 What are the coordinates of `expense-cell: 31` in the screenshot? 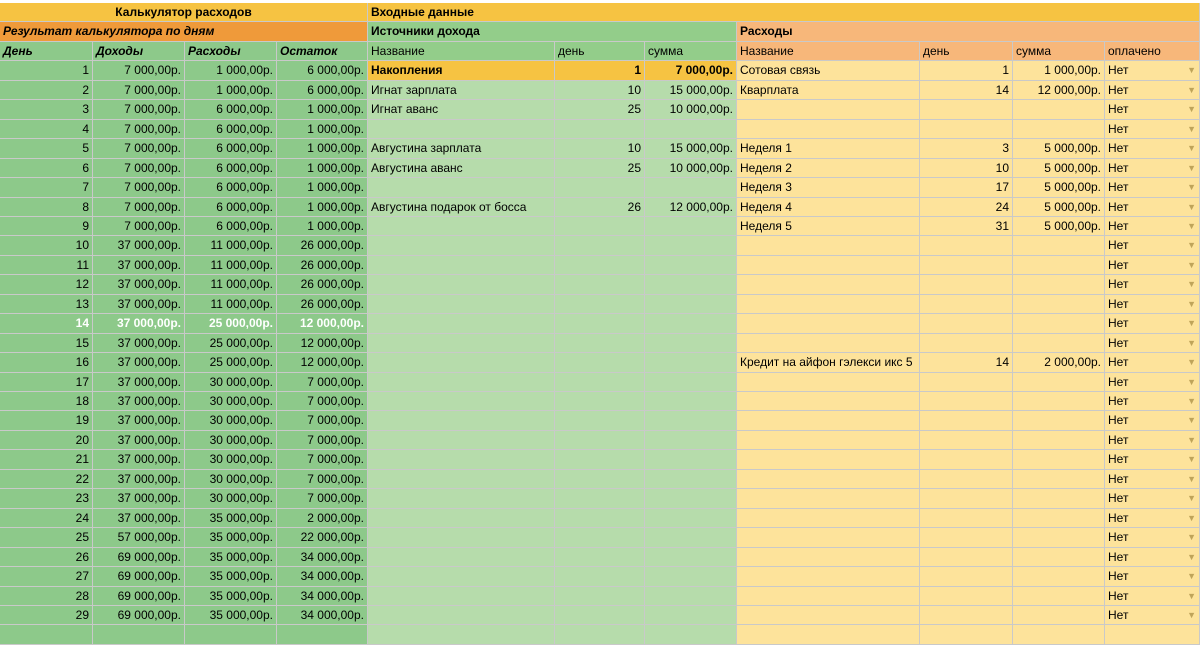 It's located at (966, 226).